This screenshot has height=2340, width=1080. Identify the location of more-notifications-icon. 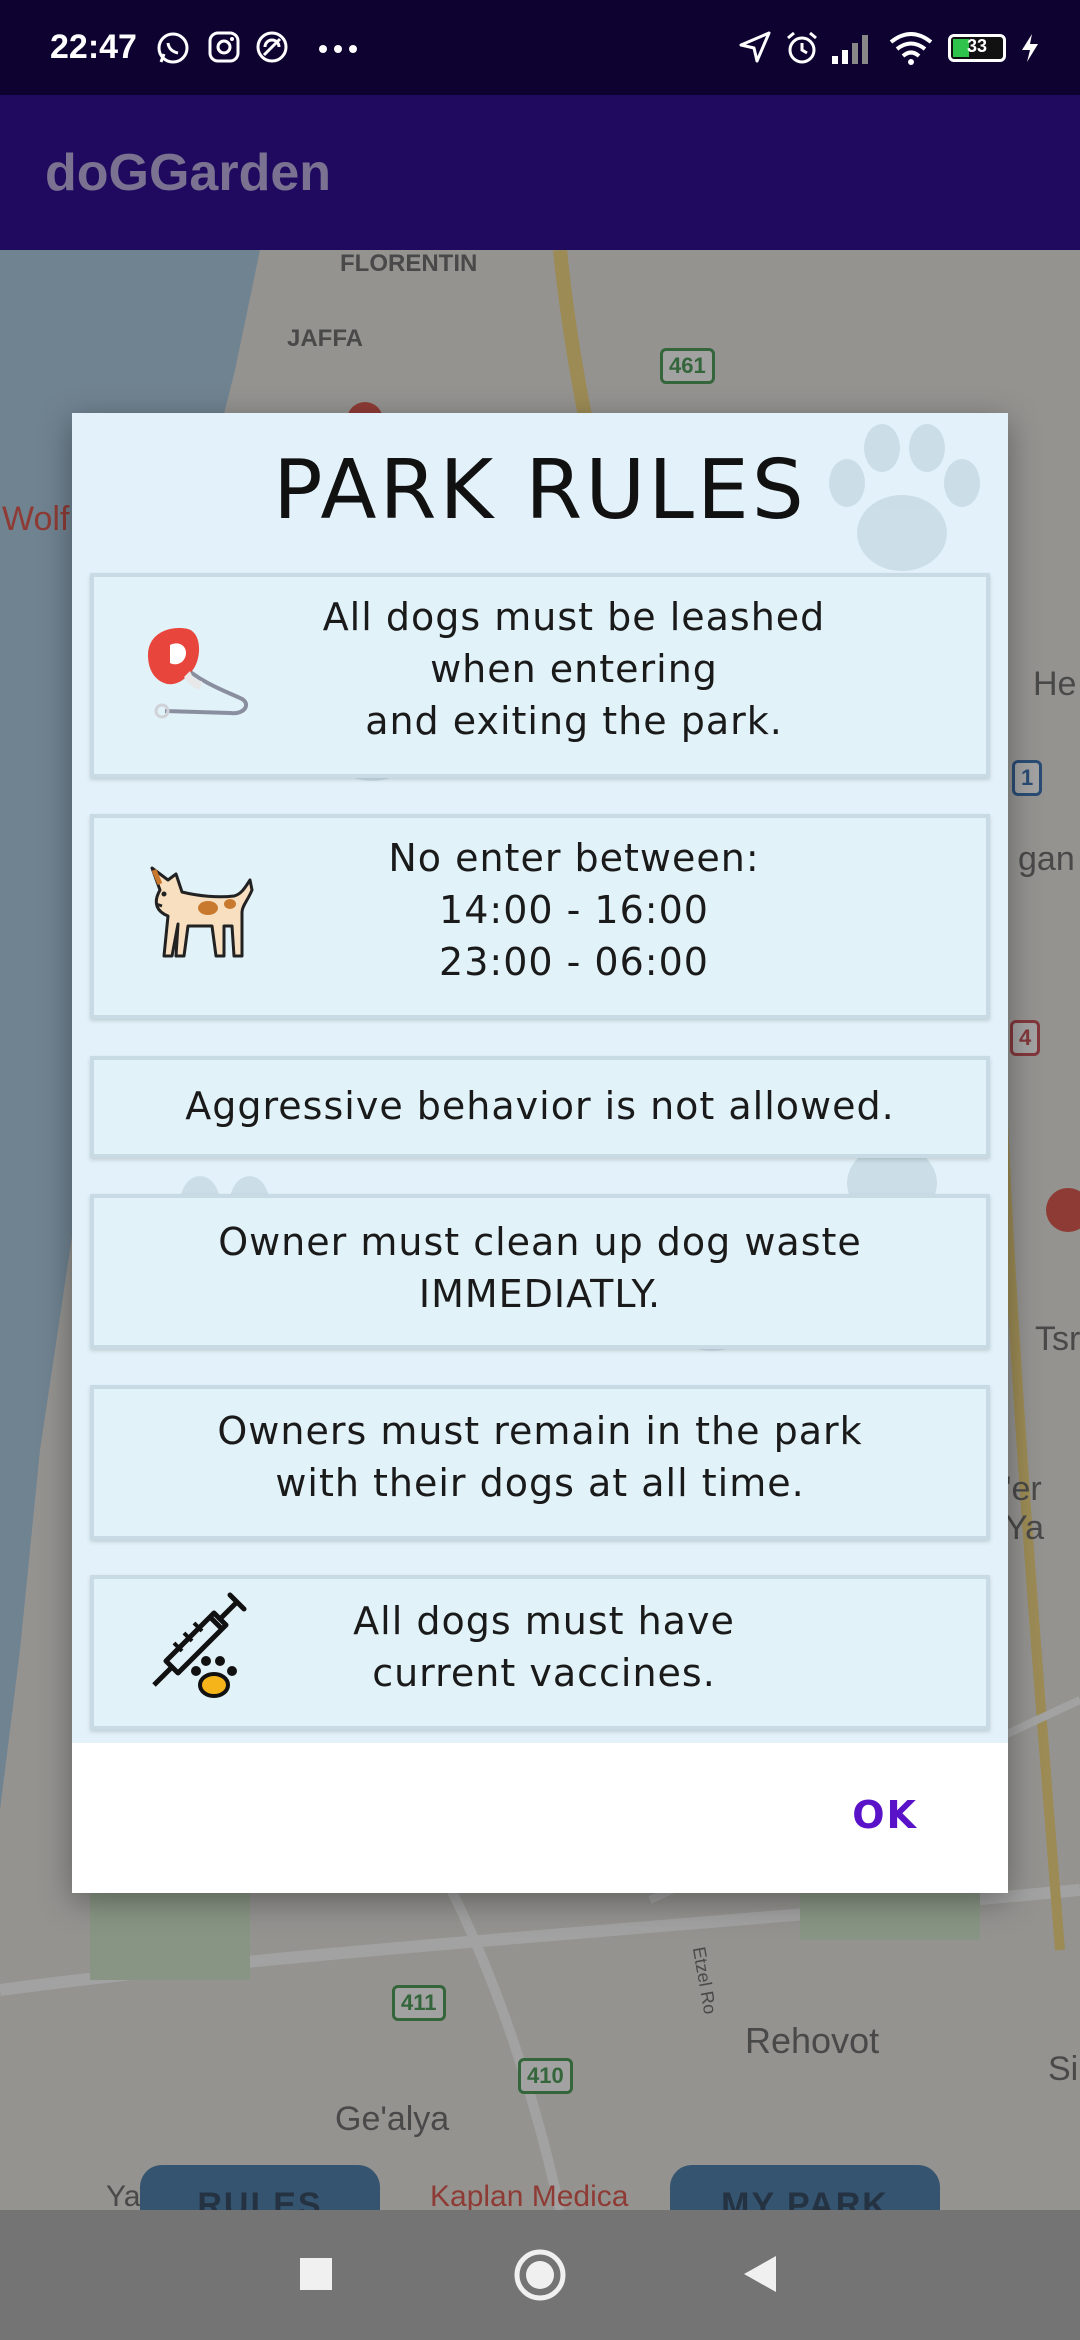
(338, 49).